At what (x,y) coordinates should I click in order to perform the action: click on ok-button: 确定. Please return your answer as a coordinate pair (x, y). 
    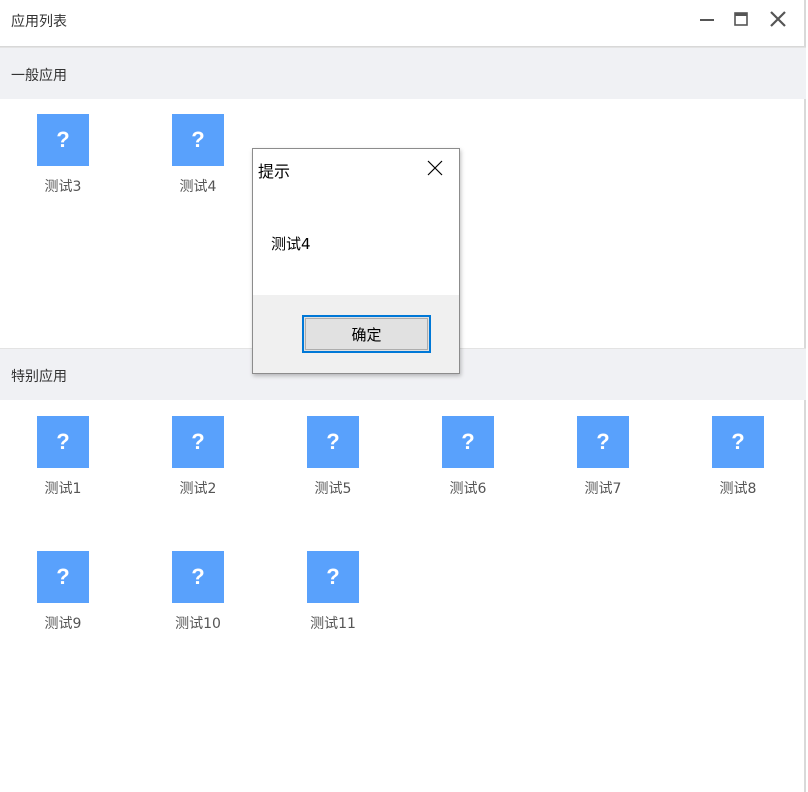
    Looking at the image, I should click on (366, 334).